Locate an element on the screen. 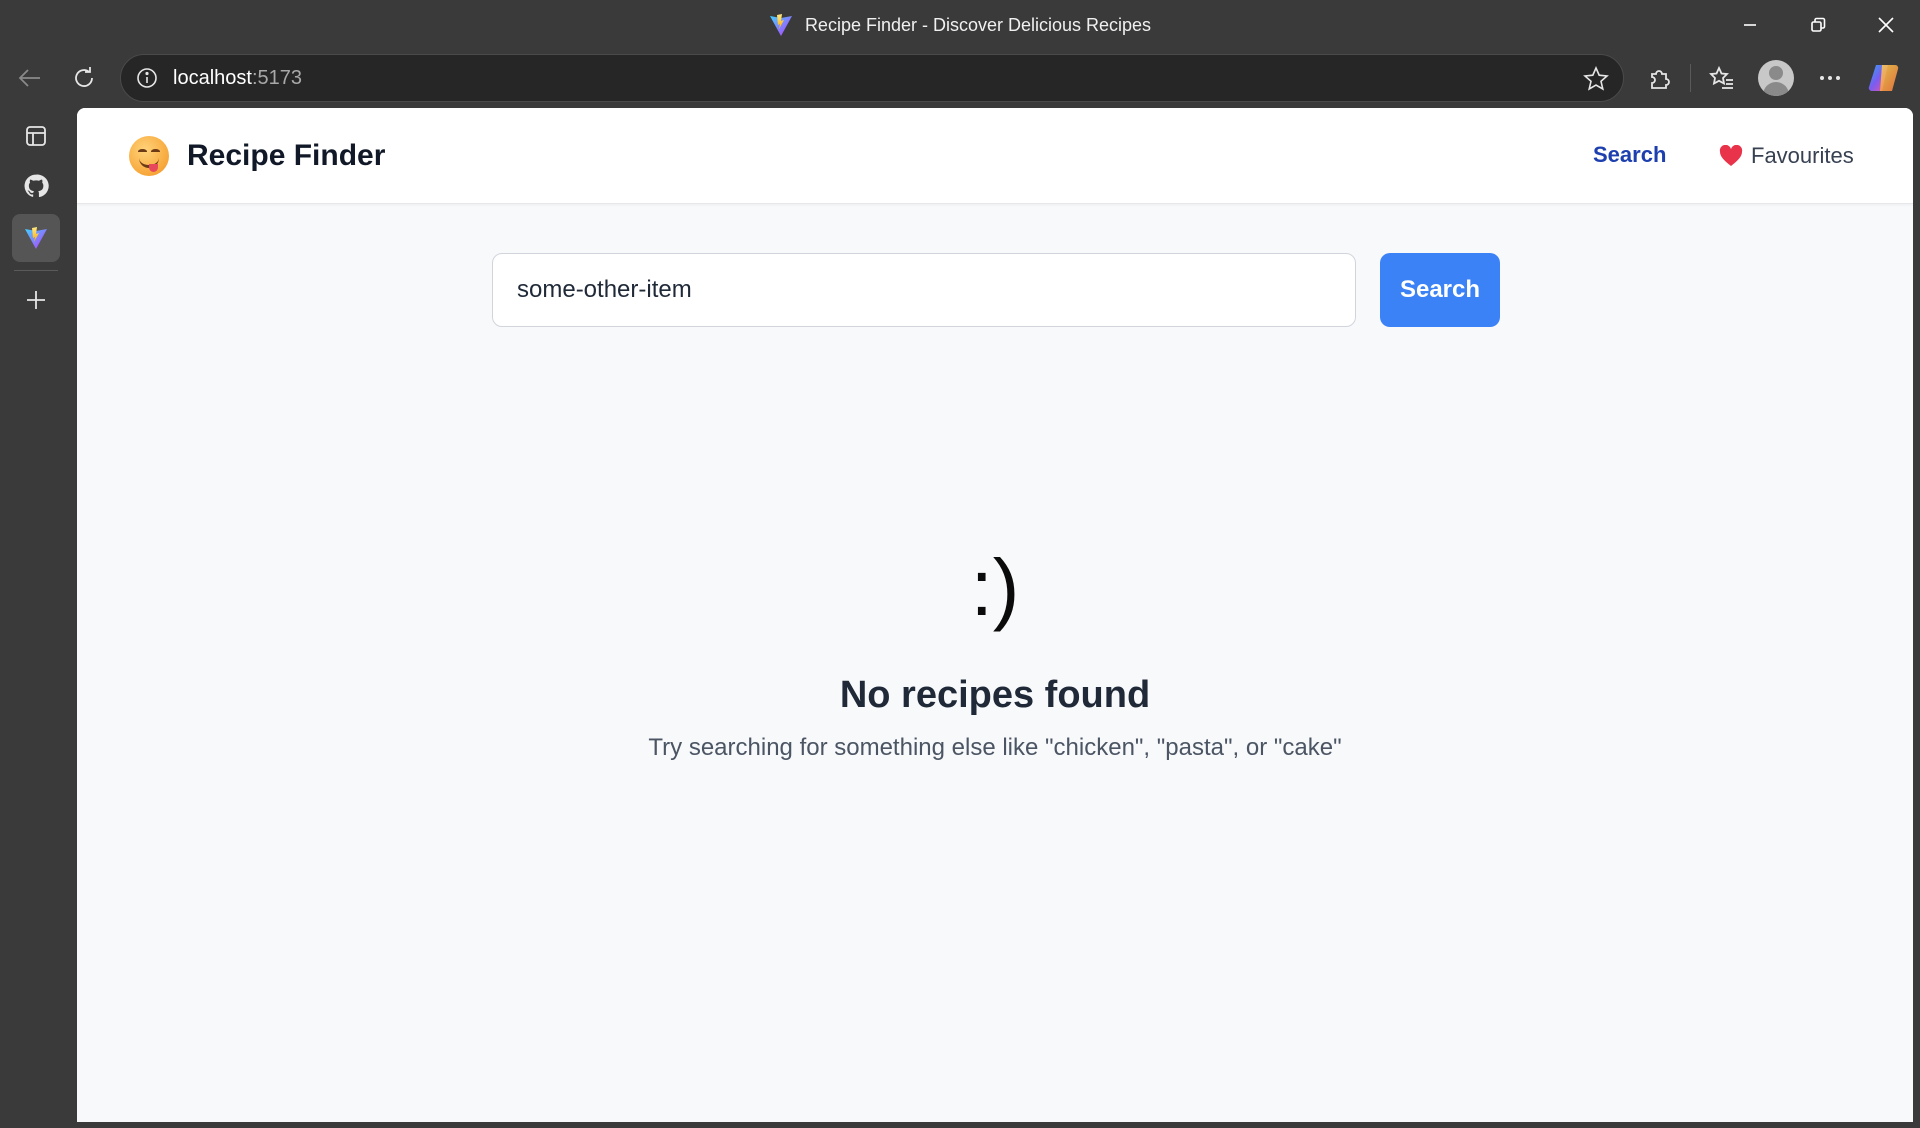 Image resolution: width=1920 pixels, height=1128 pixels. arrow-left-icon is located at coordinates (29, 78).